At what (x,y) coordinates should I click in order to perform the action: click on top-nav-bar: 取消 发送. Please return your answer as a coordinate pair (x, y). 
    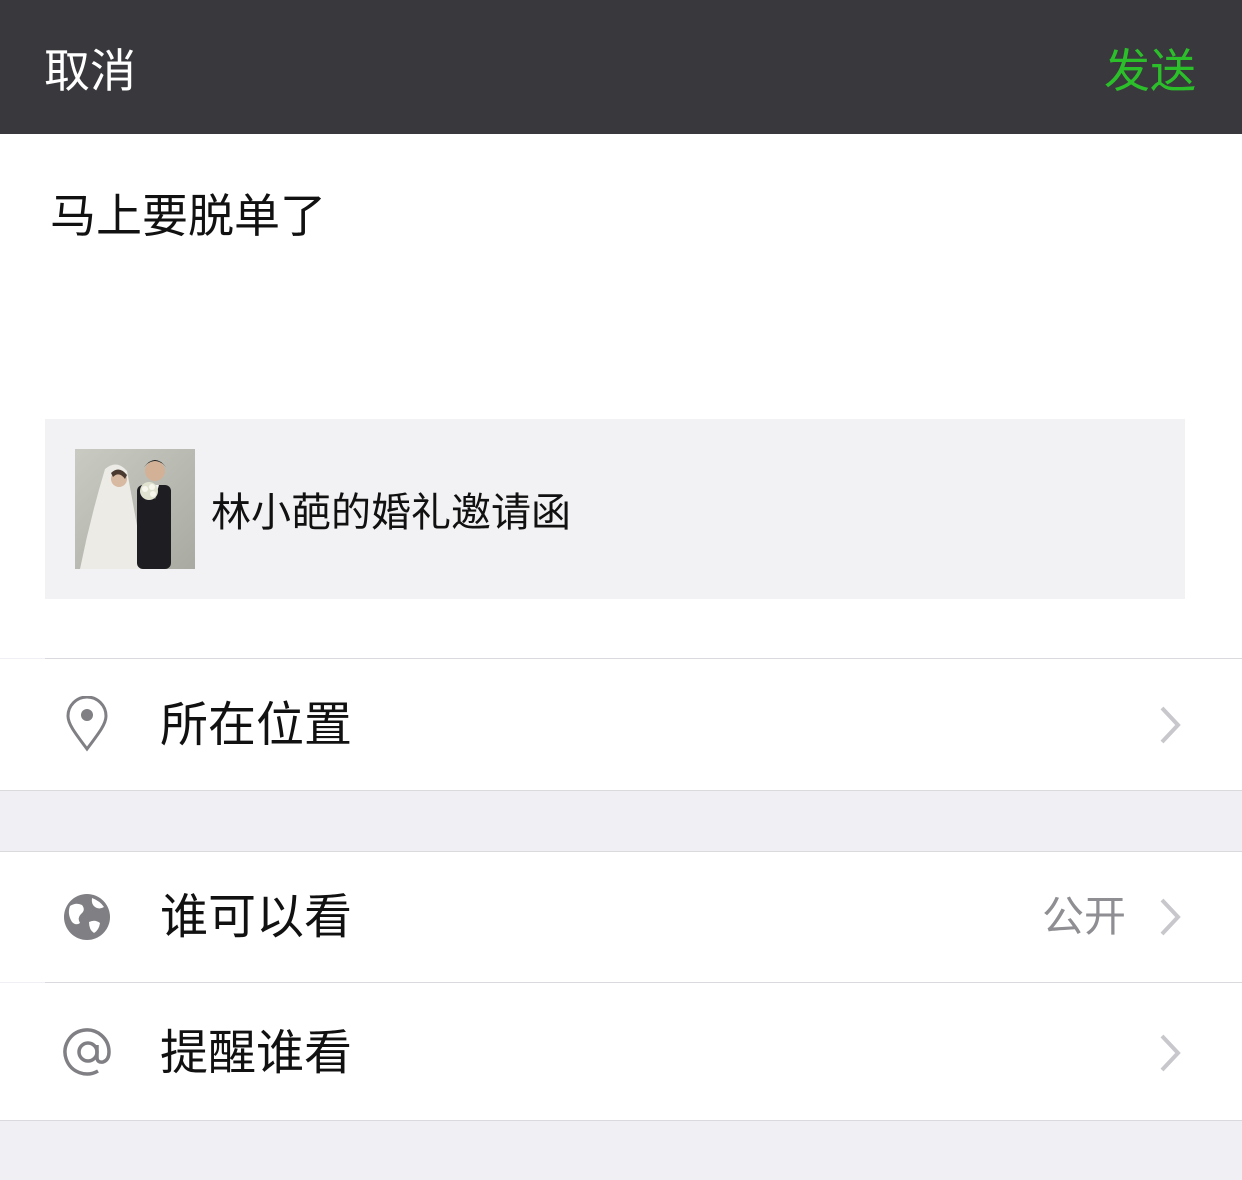
    Looking at the image, I should click on (621, 67).